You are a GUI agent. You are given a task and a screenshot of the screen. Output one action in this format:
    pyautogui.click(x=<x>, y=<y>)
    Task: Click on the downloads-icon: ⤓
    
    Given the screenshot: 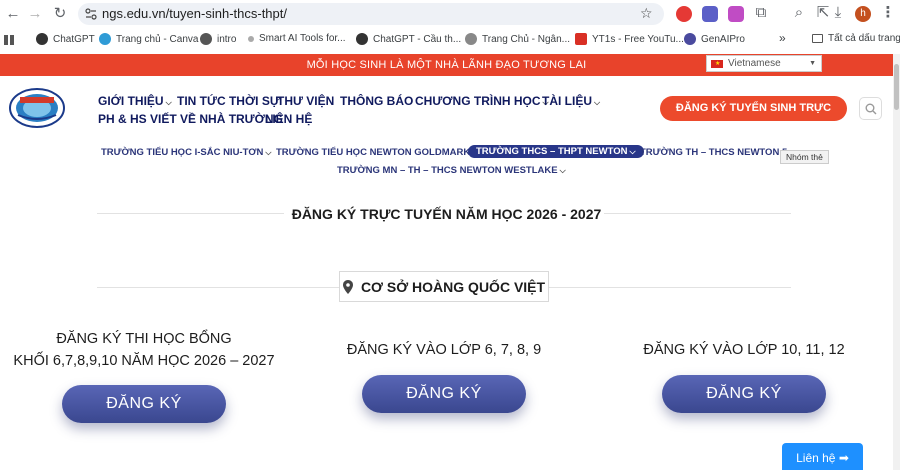 What is the action you would take?
    pyautogui.click(x=838, y=13)
    